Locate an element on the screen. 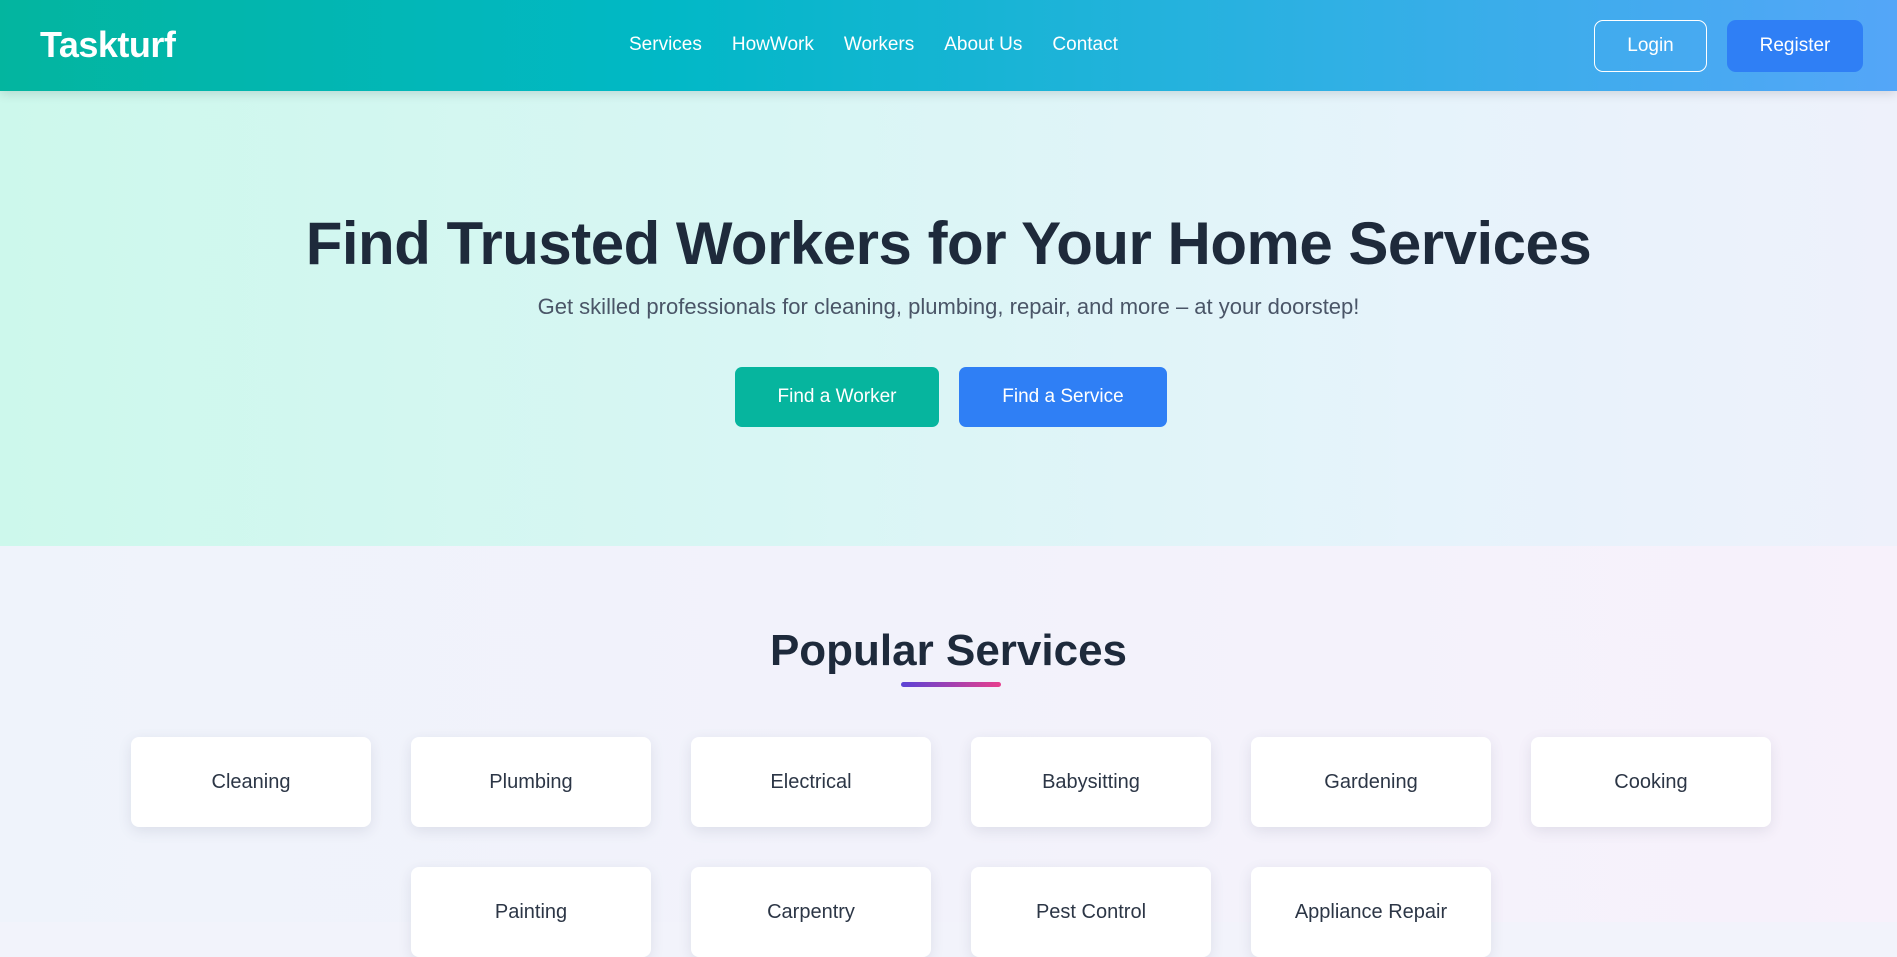 The height and width of the screenshot is (957, 1897). nav-link-how-work: HowWork is located at coordinates (773, 45).